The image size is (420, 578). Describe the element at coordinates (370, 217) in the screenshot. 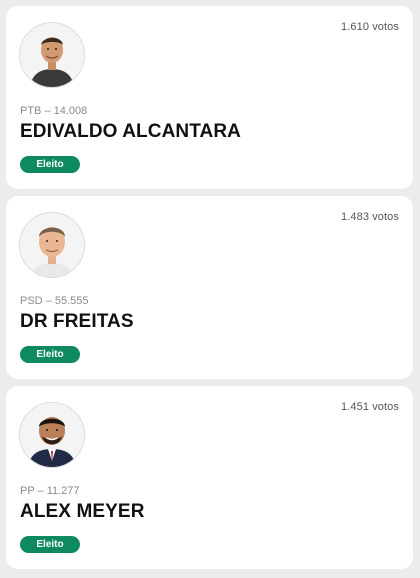

I see `vote-count: 1.483 votos` at that location.